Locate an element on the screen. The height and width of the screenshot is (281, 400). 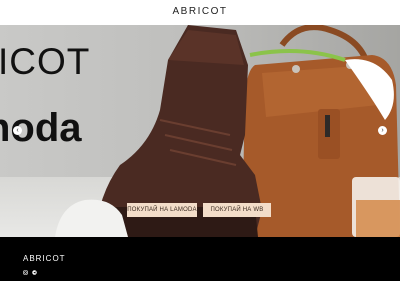
hero-heading-brand: ICOT is located at coordinates (45, 61).